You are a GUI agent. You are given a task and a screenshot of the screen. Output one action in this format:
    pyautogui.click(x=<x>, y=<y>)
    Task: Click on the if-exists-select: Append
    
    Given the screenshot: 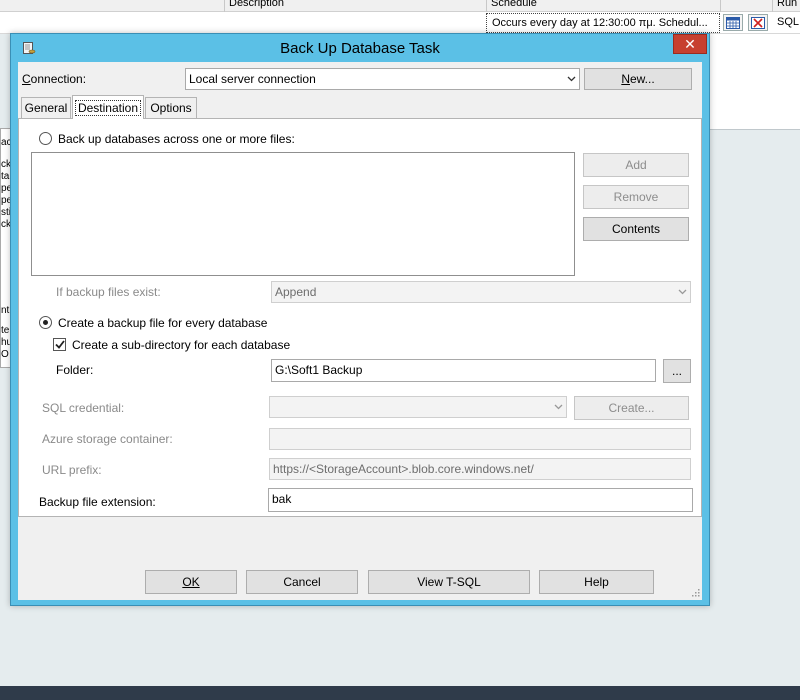 What is the action you would take?
    pyautogui.click(x=481, y=292)
    